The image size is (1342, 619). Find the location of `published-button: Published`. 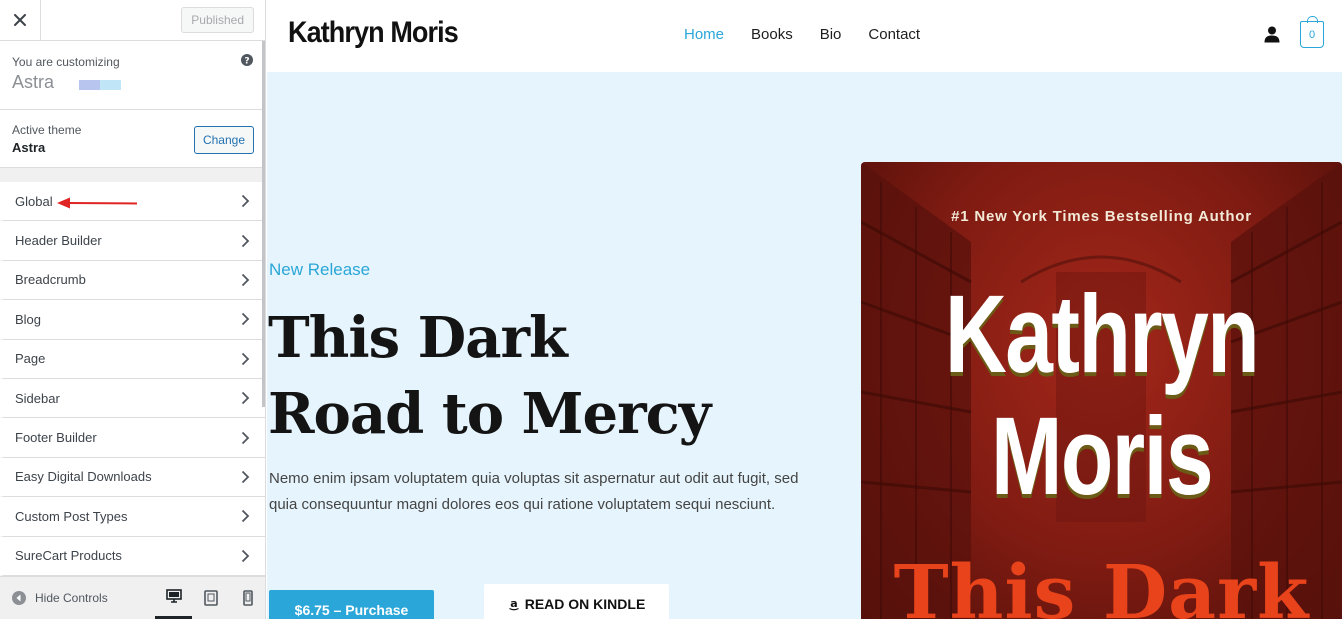

published-button: Published is located at coordinates (217, 20).